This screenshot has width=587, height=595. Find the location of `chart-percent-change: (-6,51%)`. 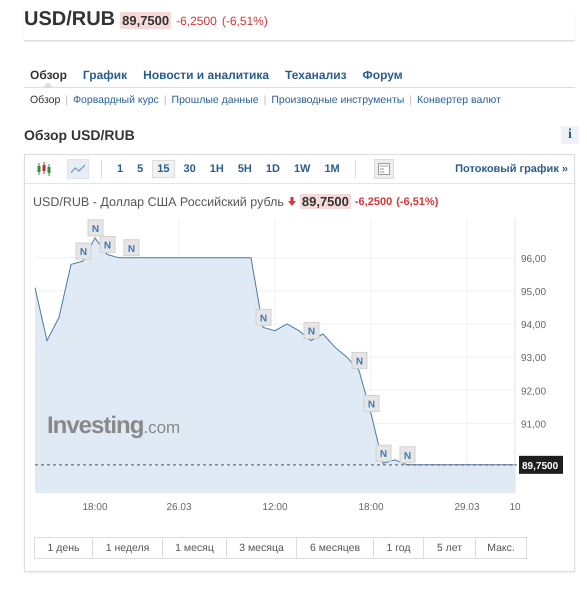

chart-percent-change: (-6,51%) is located at coordinates (417, 202).